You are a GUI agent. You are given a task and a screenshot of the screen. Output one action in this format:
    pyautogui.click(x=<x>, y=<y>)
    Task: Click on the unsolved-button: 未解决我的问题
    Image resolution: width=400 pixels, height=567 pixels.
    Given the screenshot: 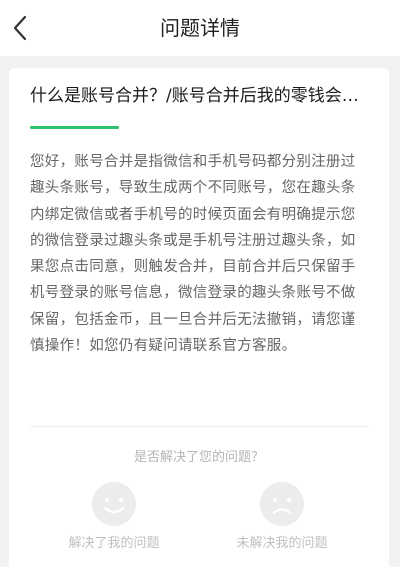 What is the action you would take?
    pyautogui.click(x=282, y=516)
    